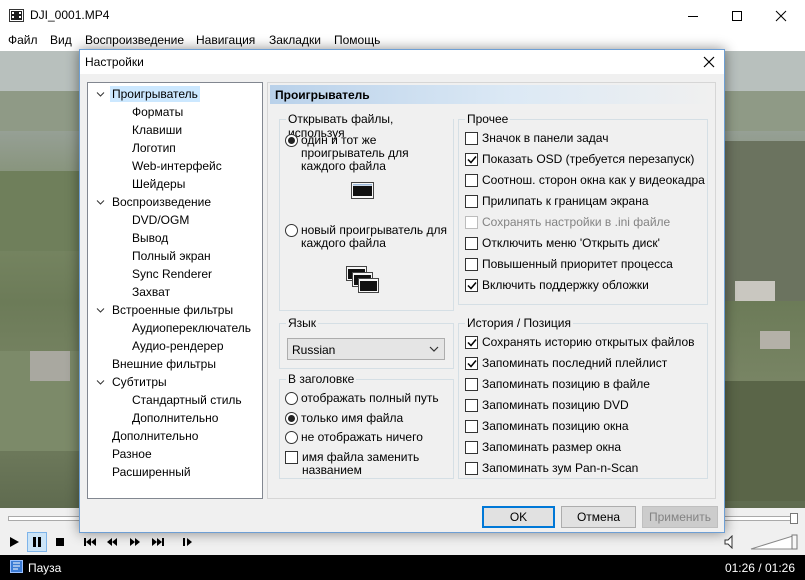 This screenshot has width=805, height=580. I want to click on checkbox-remember-window-pos: Запоминать позицию окна, so click(547, 426).